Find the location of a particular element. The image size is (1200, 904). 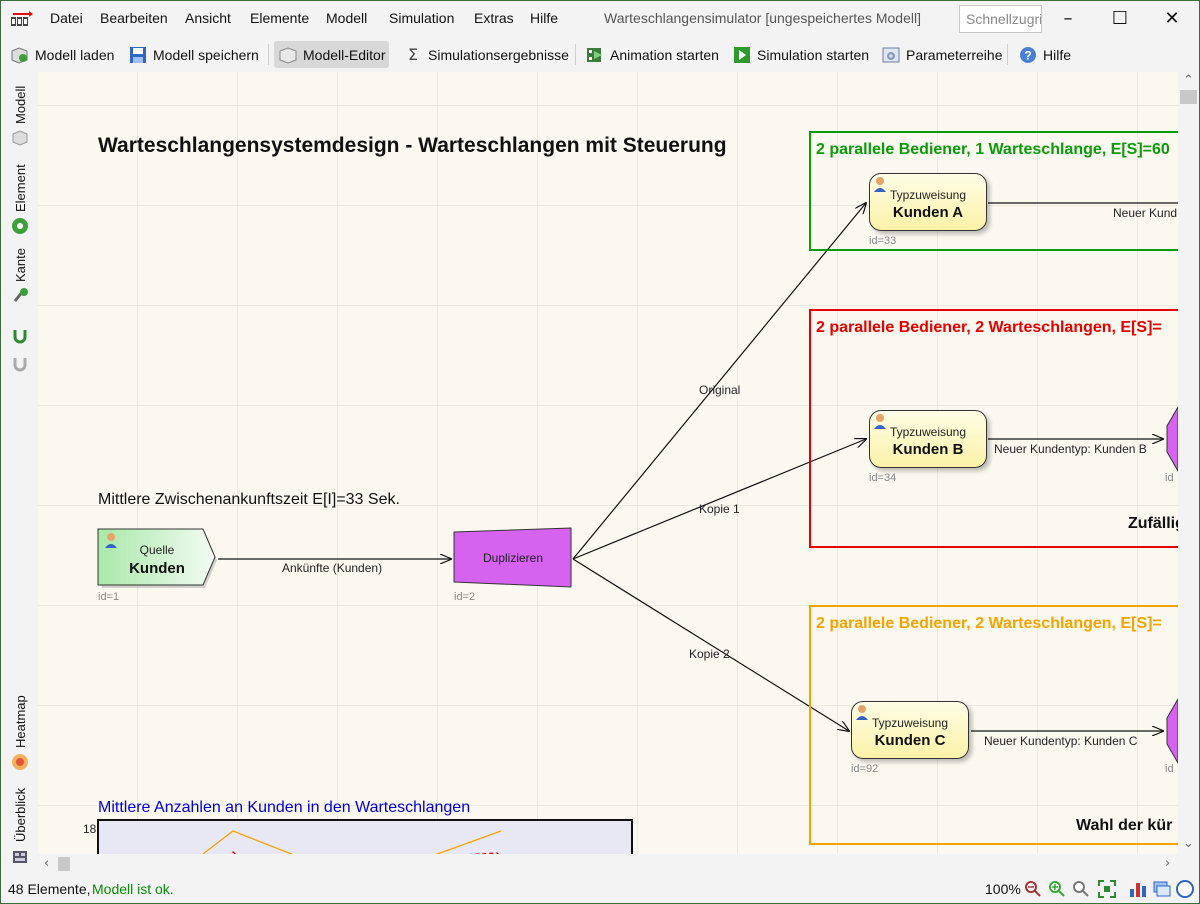

zoom-reset-icon is located at coordinates (1081, 889).